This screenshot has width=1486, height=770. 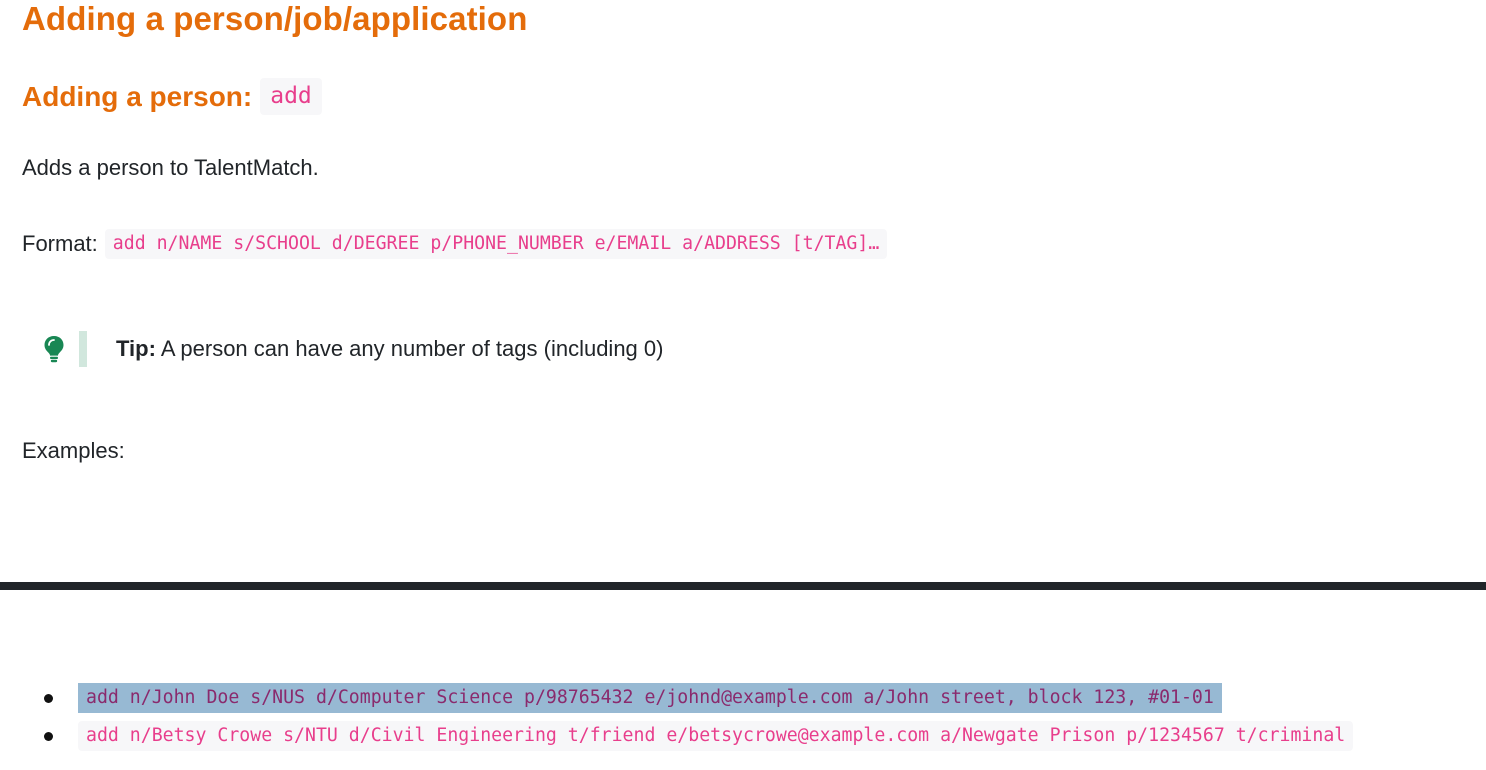 What do you see at coordinates (275, 18) in the screenshot?
I see `section-heading: Adding a person/job/application` at bounding box center [275, 18].